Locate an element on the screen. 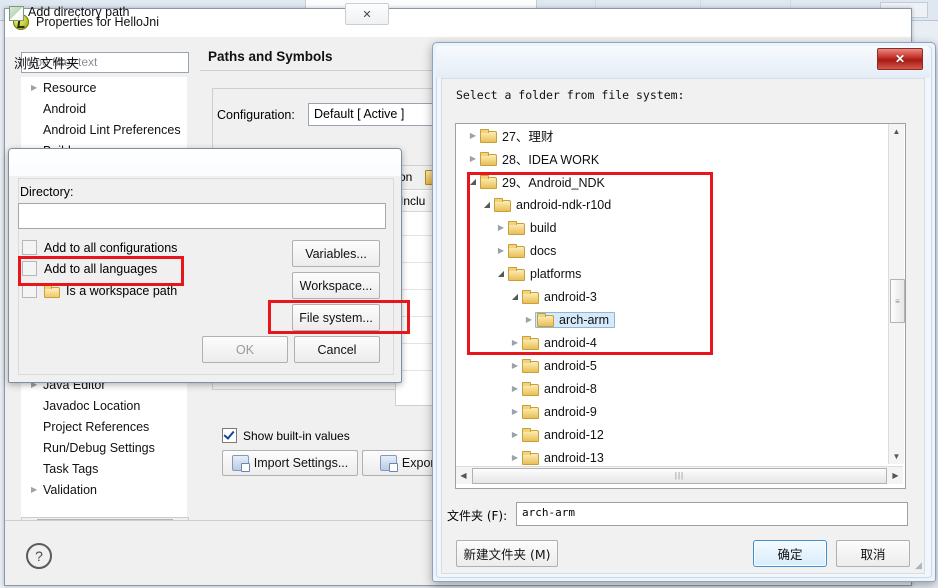 This screenshot has height=588, width=938. folder-name-input: arch-arm is located at coordinates (712, 514).